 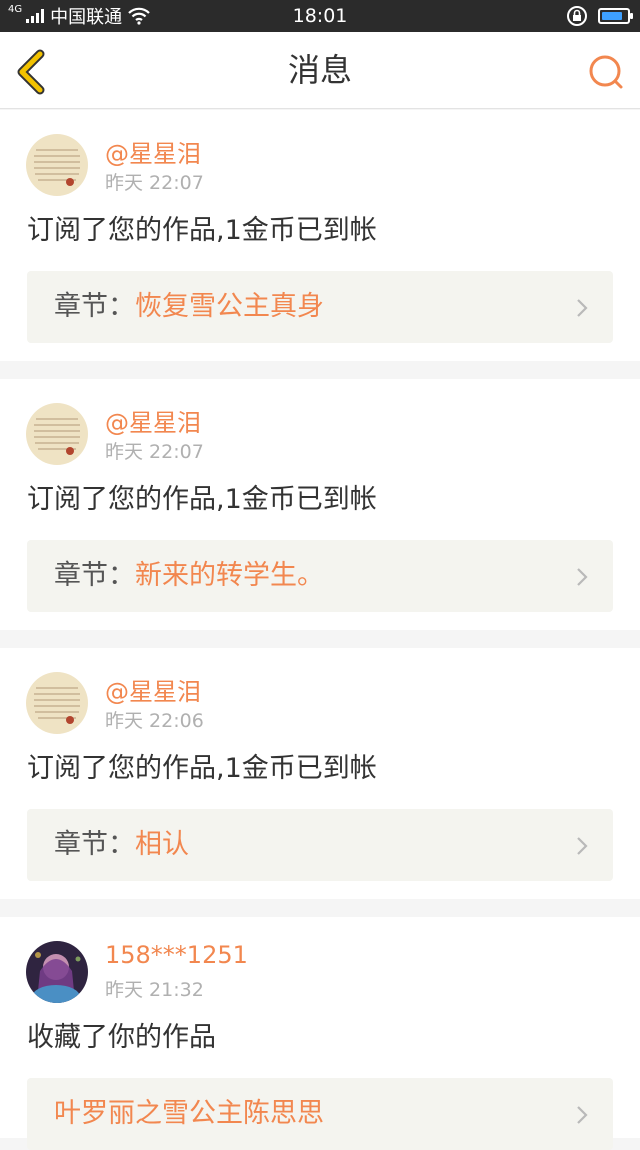 I want to click on work-name: 叶罗丽之雪公主陈思思, so click(x=189, y=1113).